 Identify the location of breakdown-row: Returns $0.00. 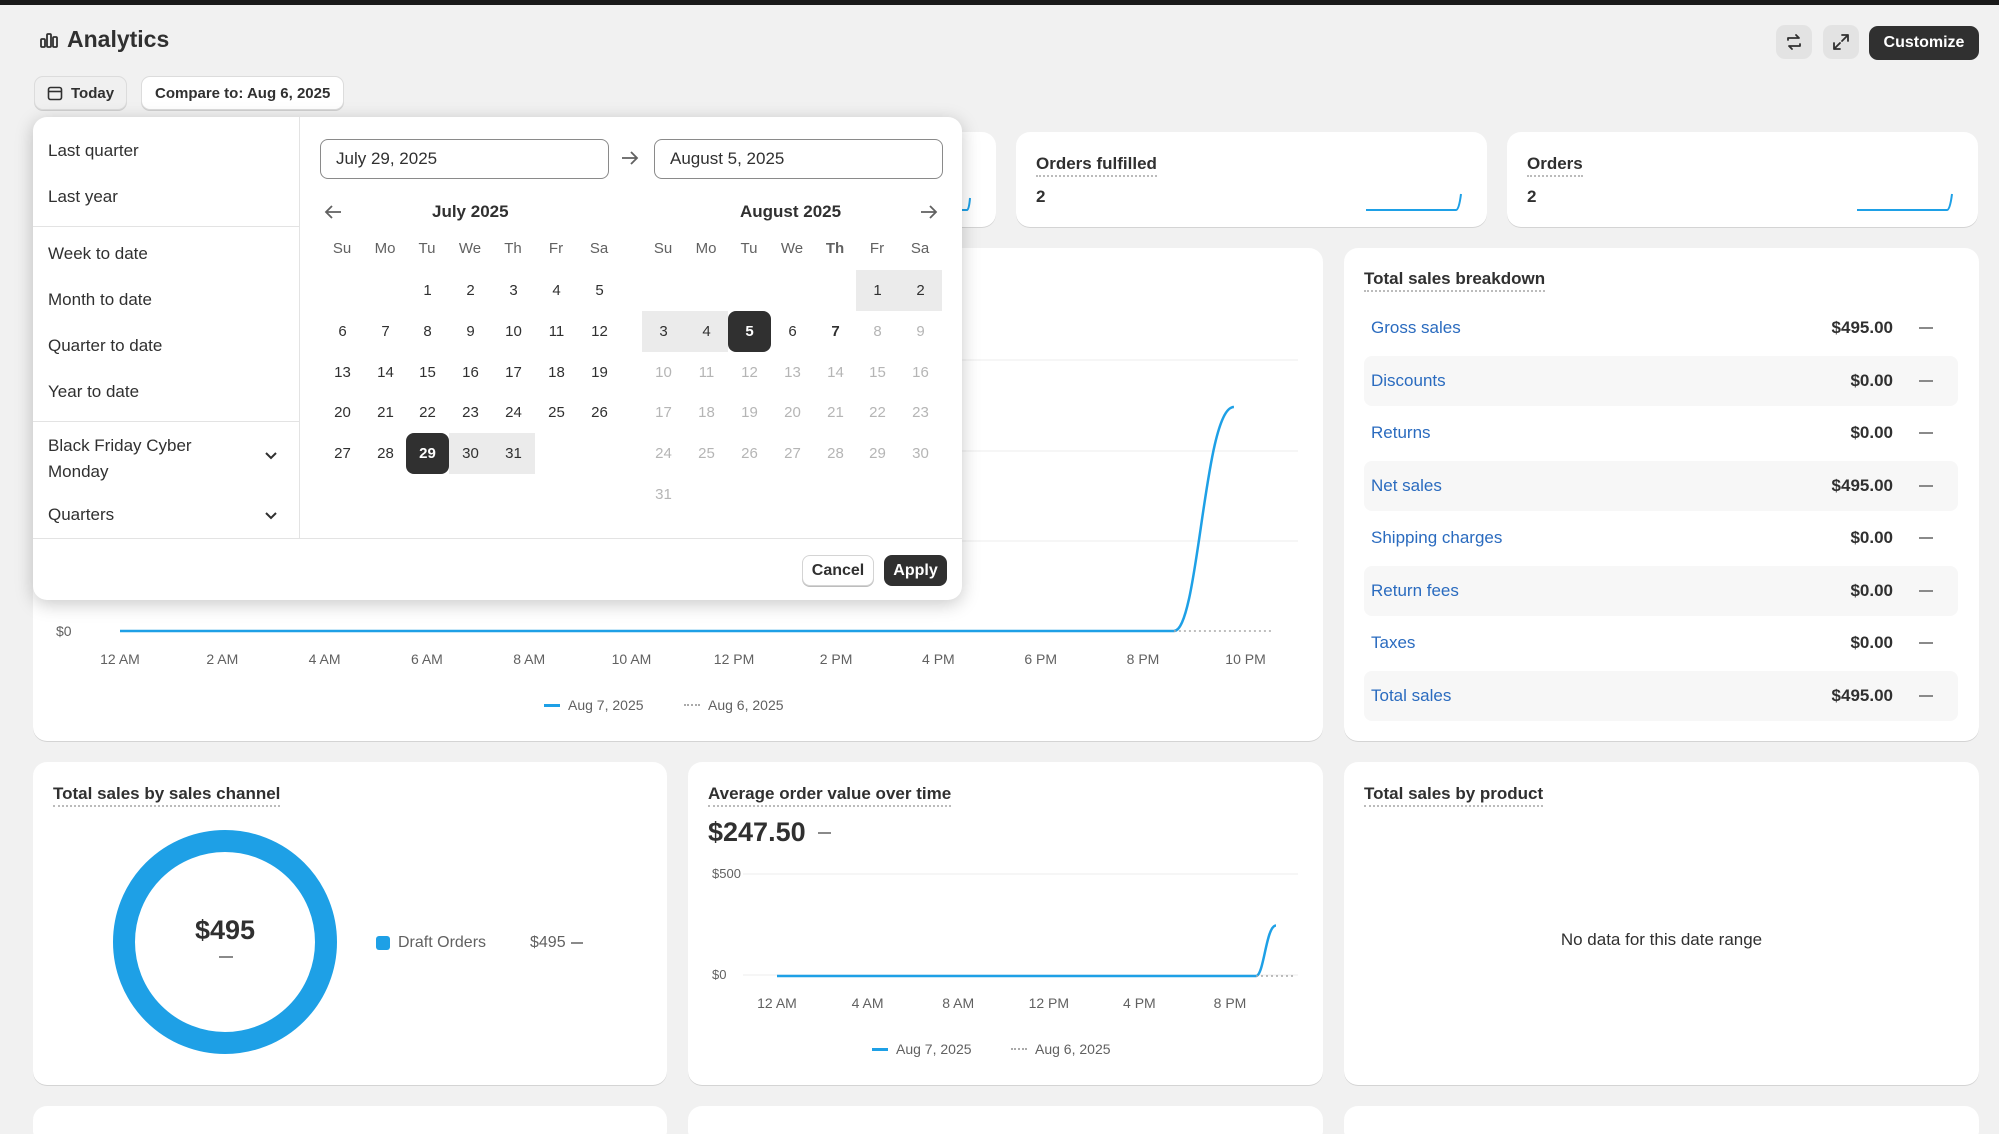
(1661, 433).